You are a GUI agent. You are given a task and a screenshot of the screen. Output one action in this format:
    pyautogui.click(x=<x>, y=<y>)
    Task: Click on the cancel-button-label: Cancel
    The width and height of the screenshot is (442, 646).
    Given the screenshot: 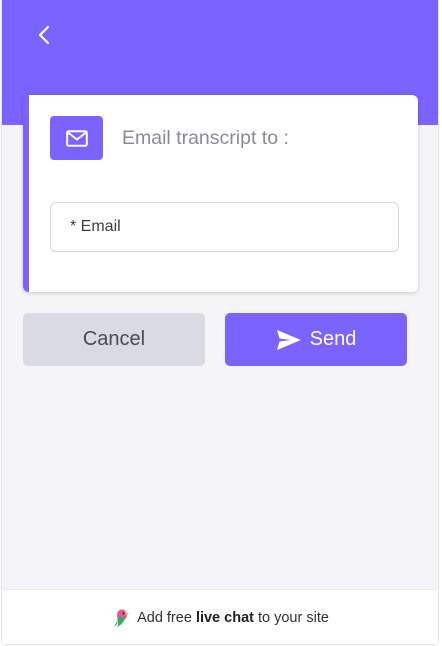 What is the action you would take?
    pyautogui.click(x=114, y=339)
    